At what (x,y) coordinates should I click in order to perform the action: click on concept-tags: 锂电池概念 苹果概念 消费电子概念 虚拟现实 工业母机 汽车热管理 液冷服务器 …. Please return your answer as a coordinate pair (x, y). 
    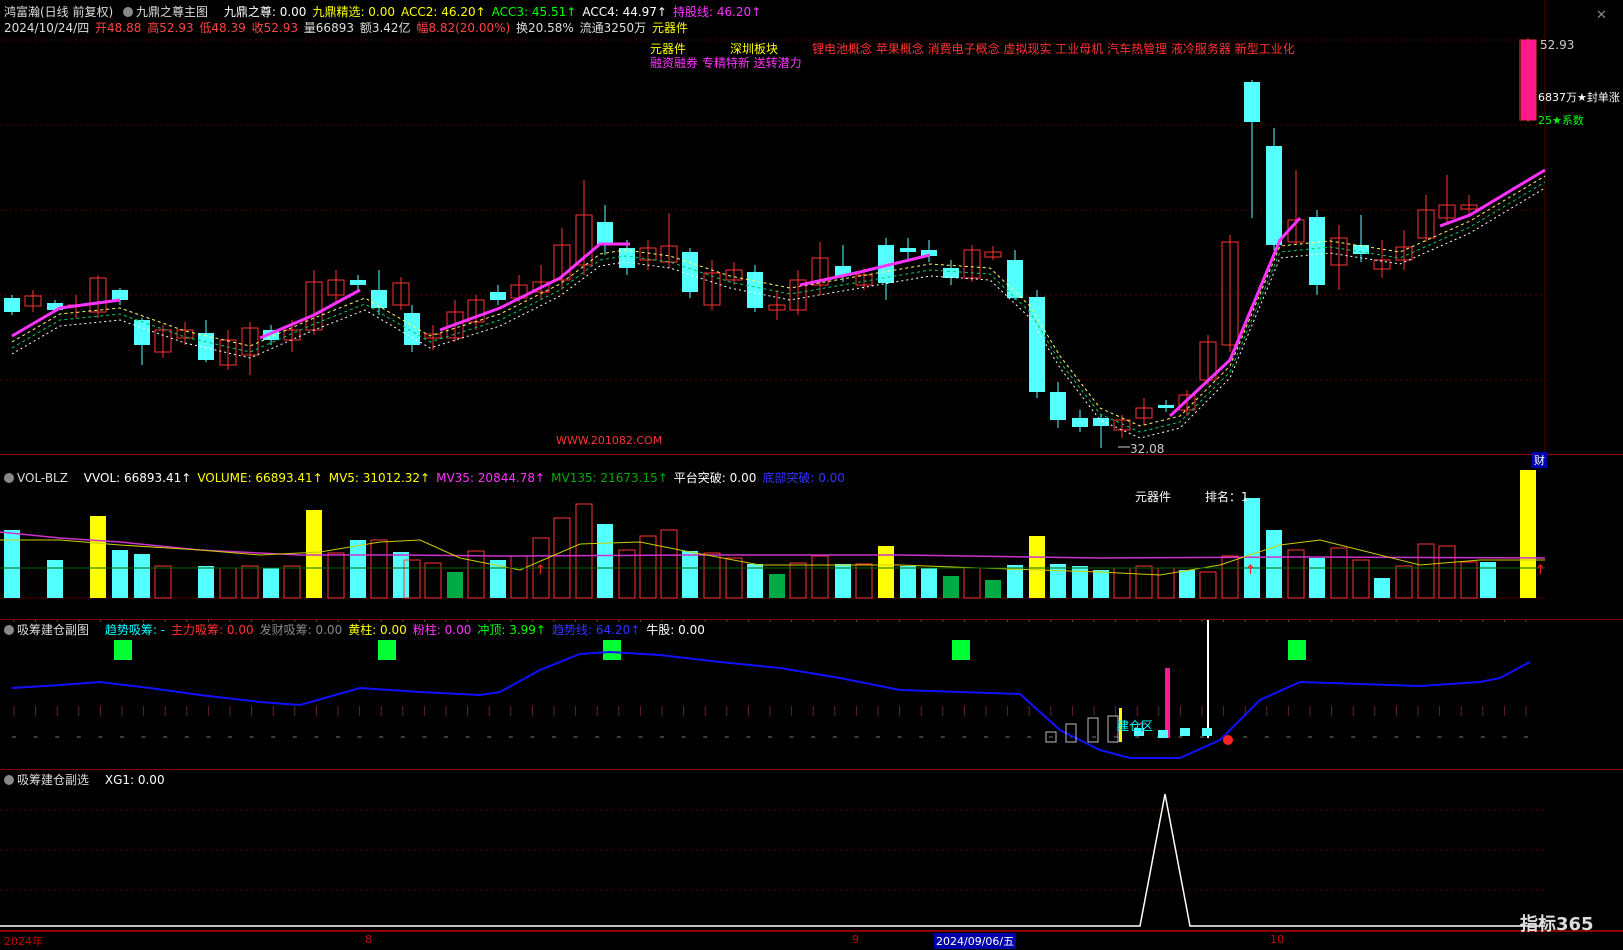
    Looking at the image, I should click on (1053, 49).